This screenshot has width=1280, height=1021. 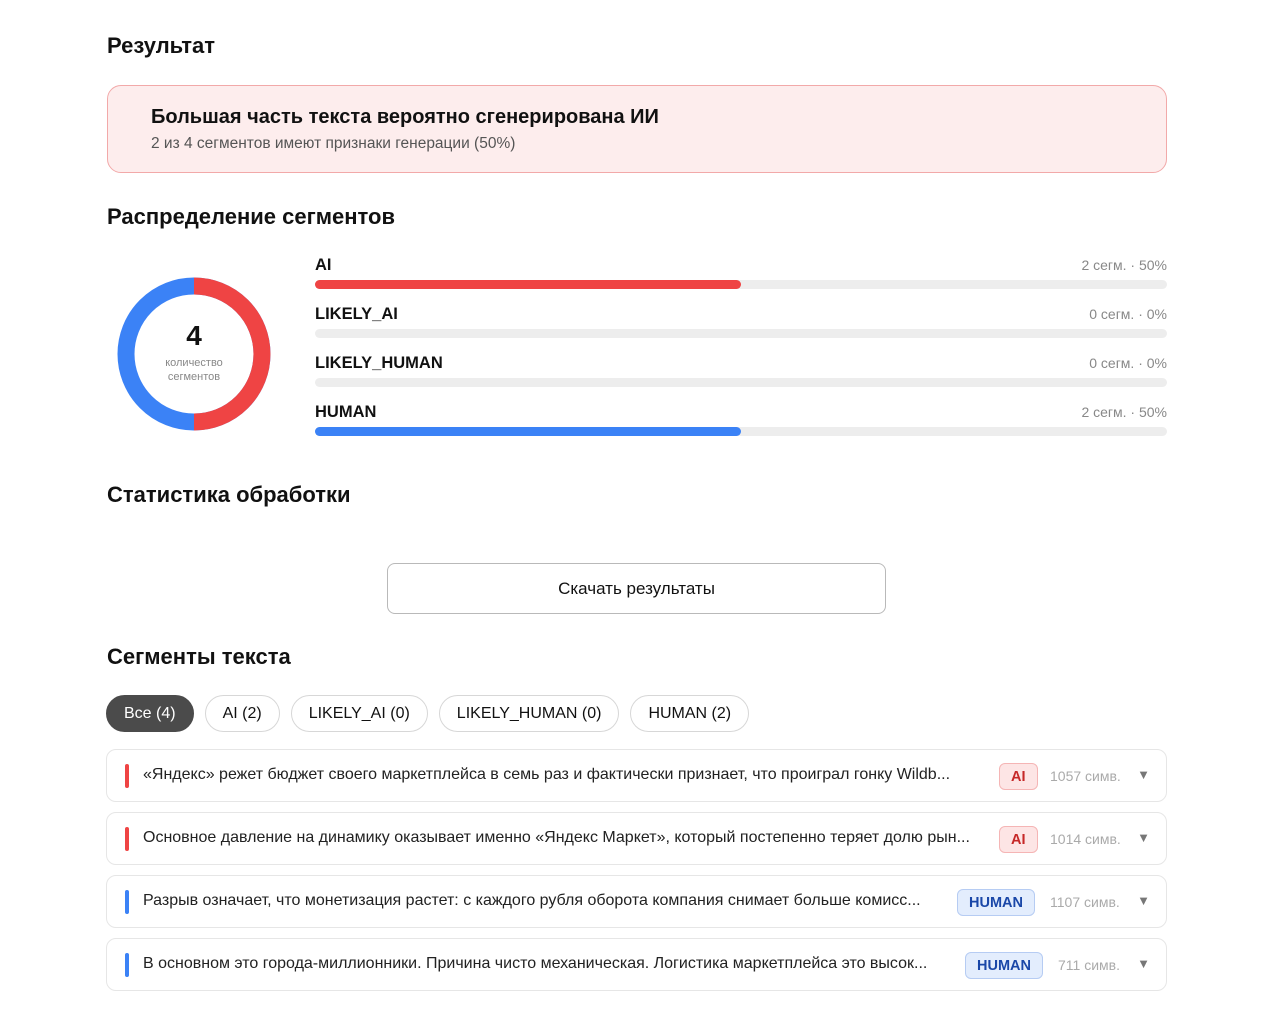 I want to click on donut-total: 4, so click(x=194, y=335).